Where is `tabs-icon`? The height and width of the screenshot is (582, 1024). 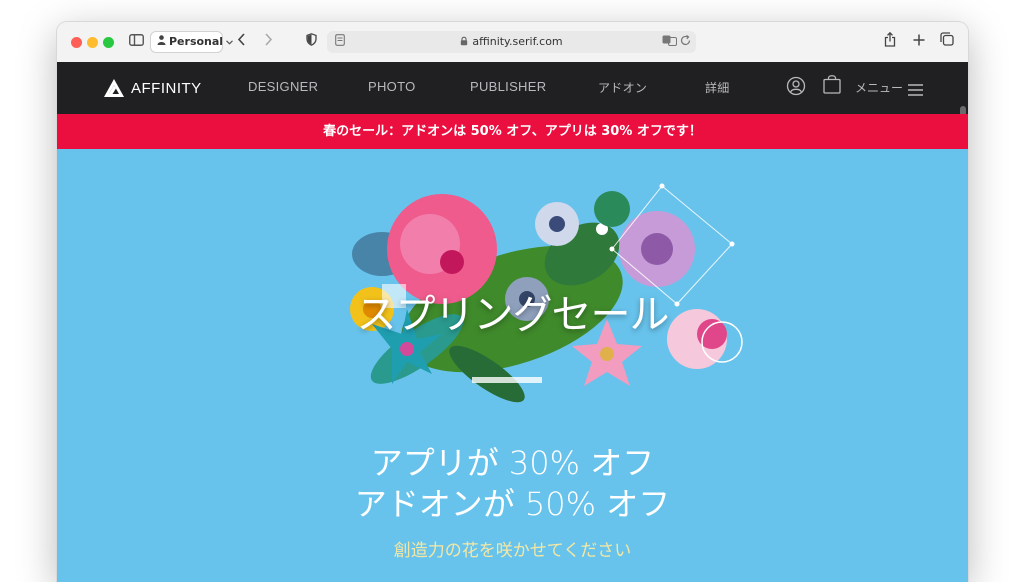
tabs-icon is located at coordinates (947, 42).